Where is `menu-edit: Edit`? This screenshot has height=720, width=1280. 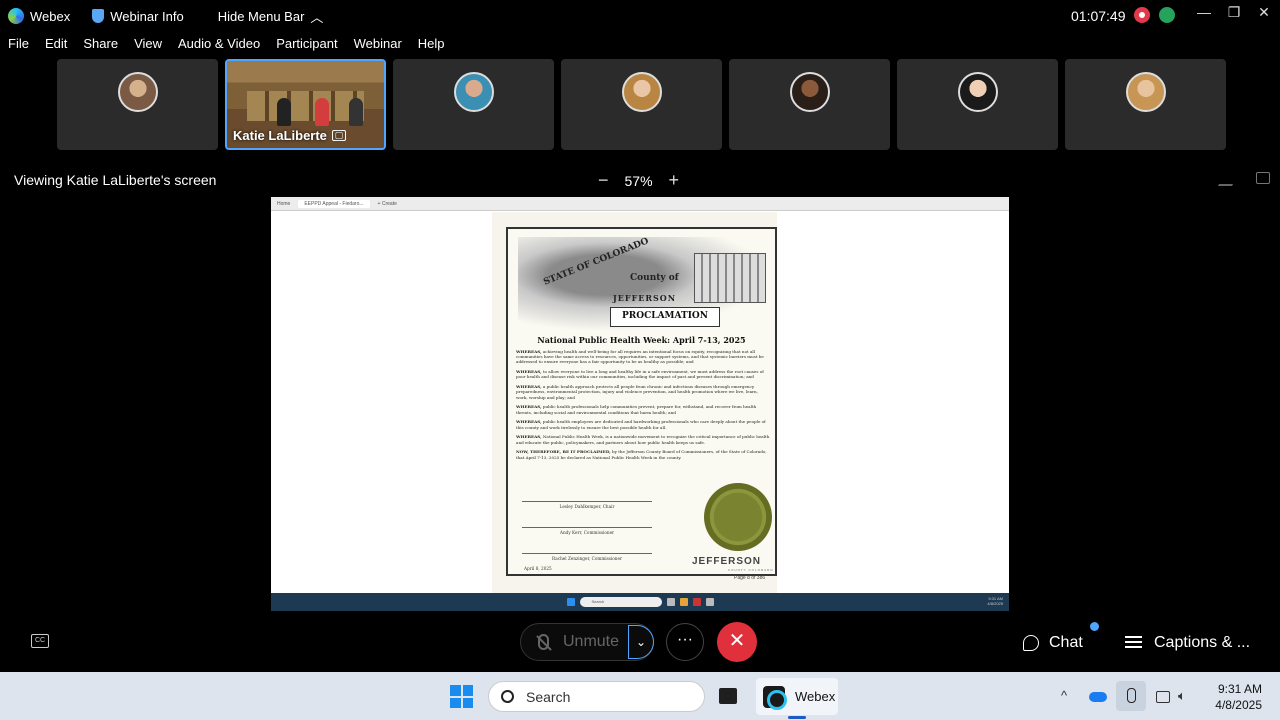
menu-edit: Edit is located at coordinates (56, 43).